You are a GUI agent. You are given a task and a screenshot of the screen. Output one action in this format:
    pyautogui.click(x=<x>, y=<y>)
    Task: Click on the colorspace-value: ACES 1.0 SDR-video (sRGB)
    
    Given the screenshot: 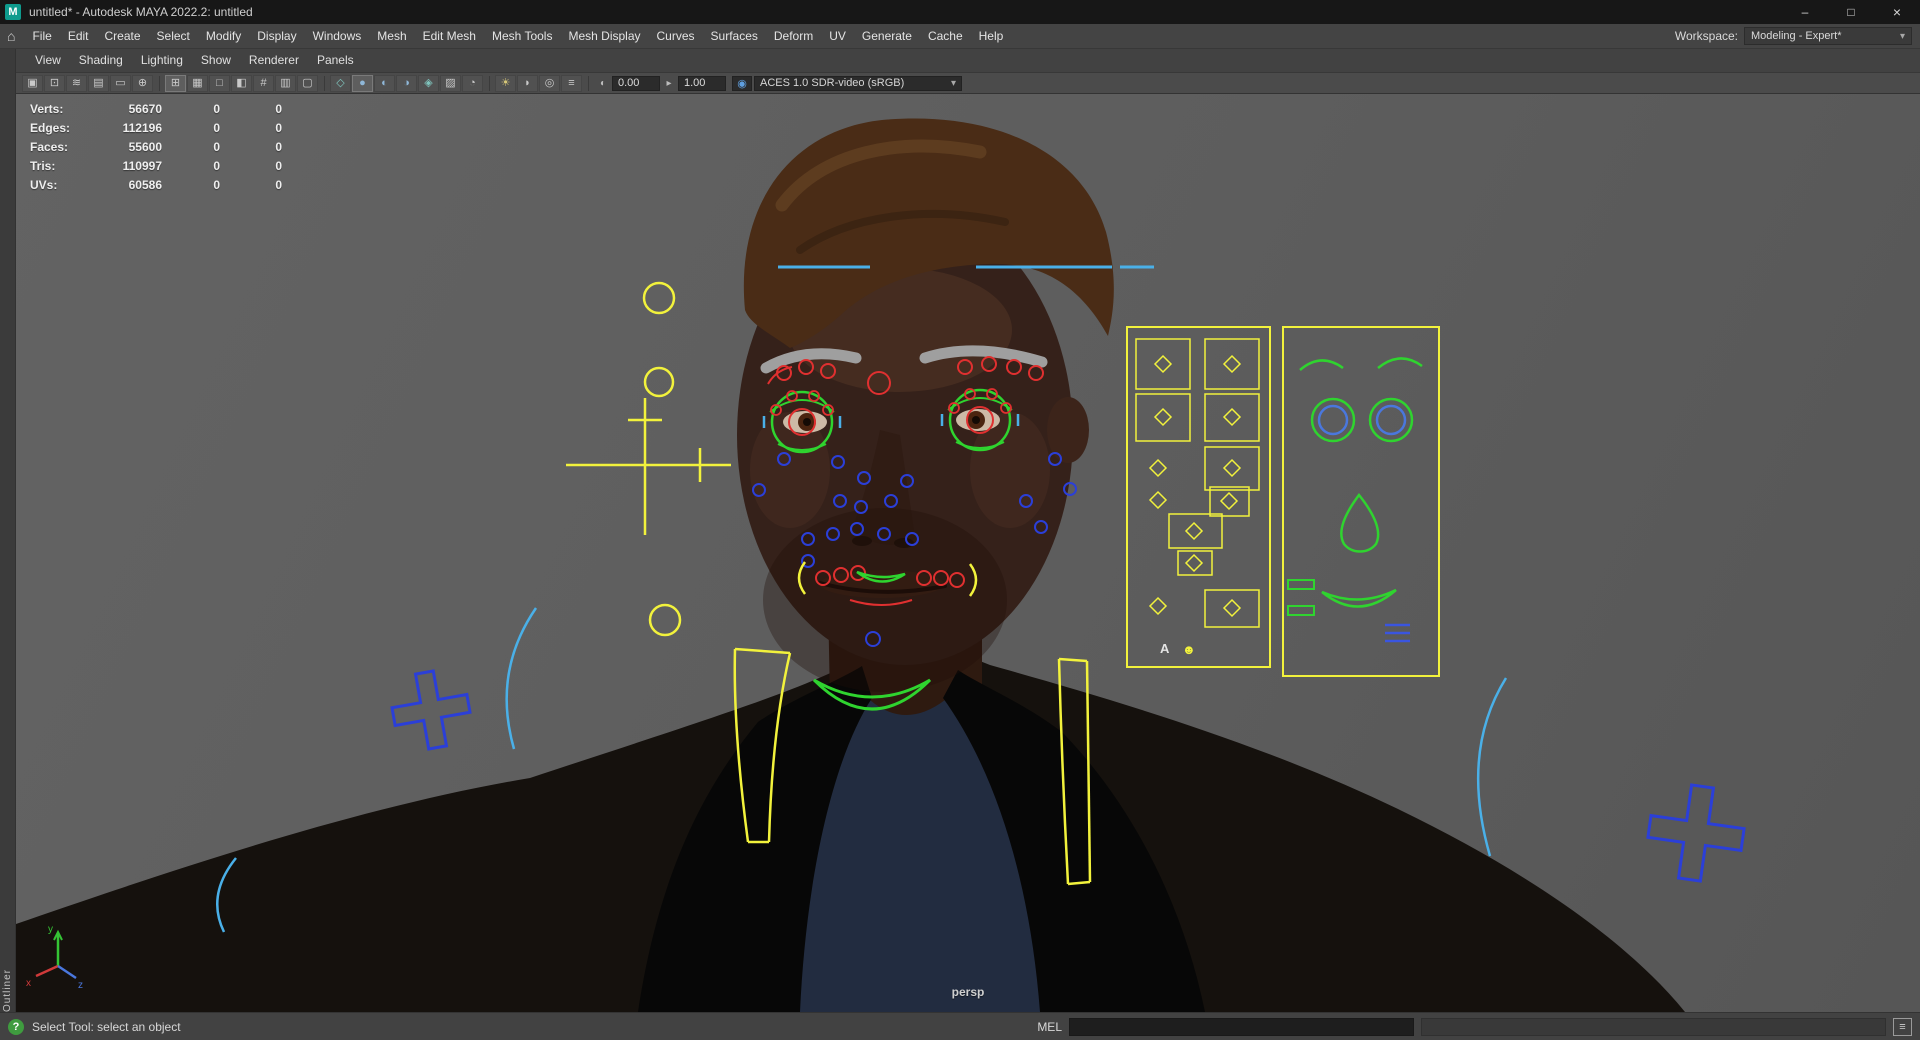 What is the action you would take?
    pyautogui.click(x=832, y=83)
    